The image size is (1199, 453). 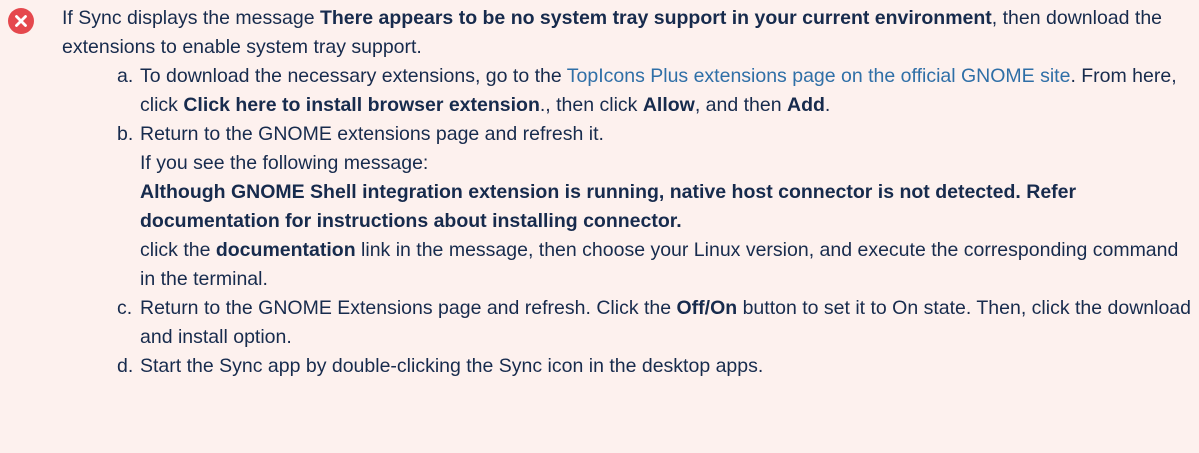 I want to click on allow-label: Allow, so click(x=668, y=105).